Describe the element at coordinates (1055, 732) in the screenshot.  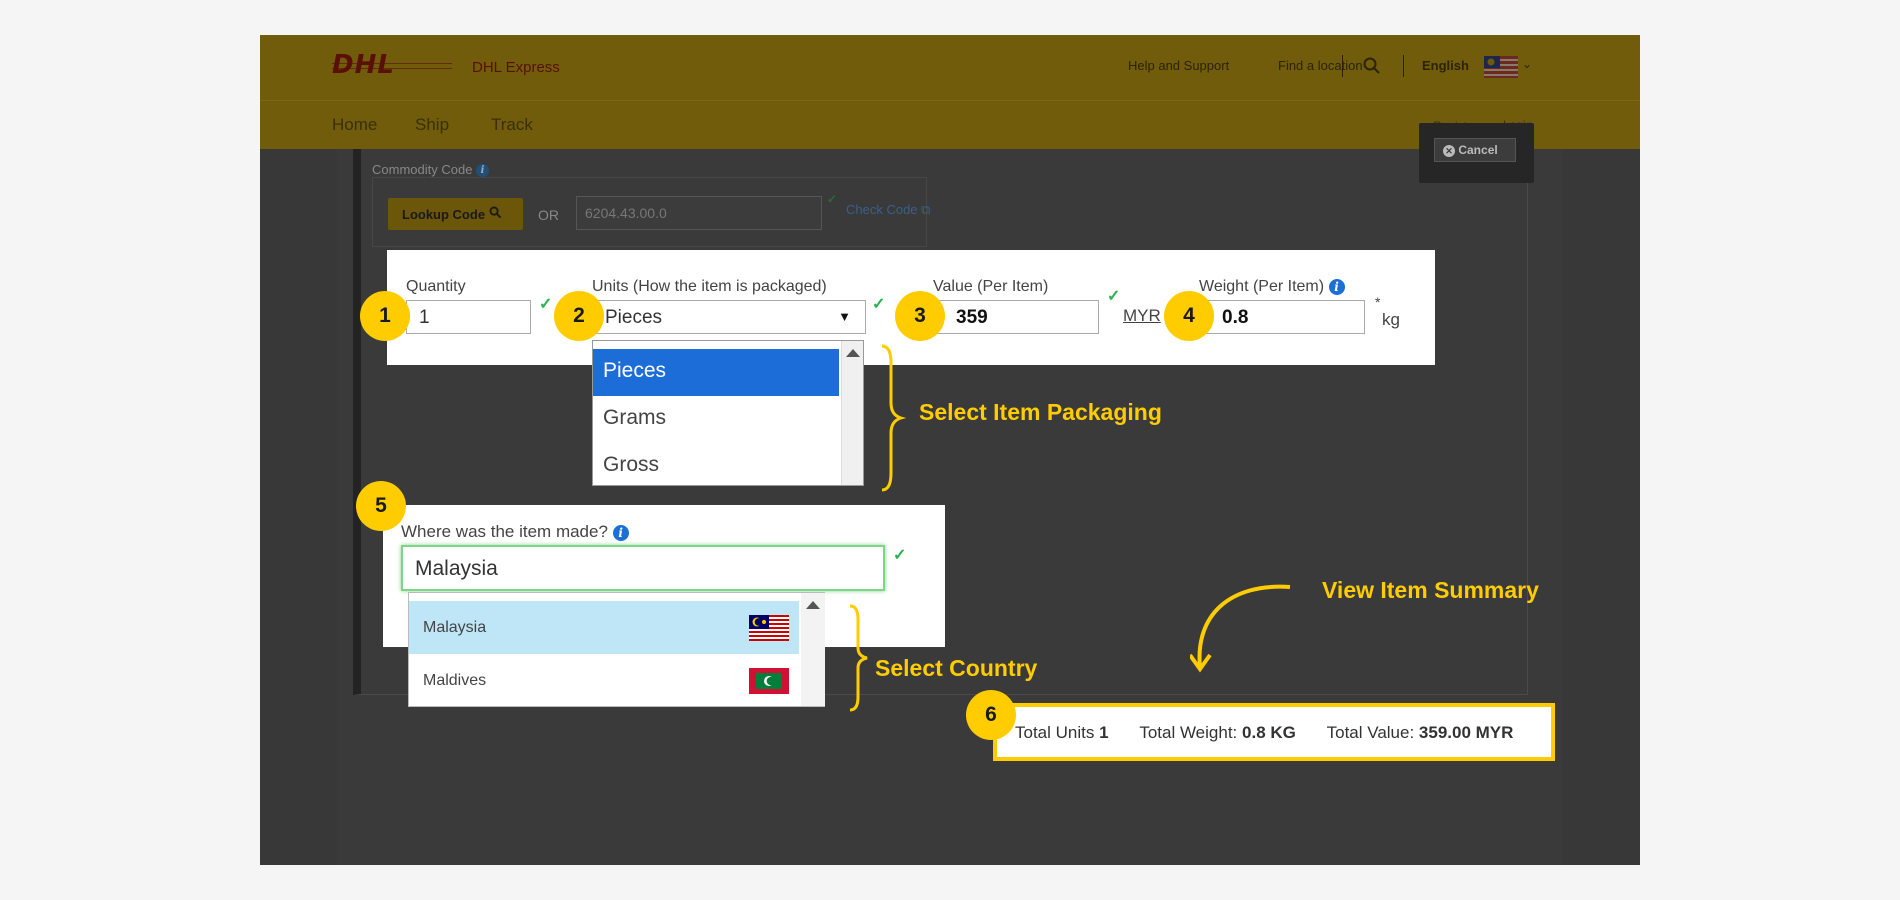
I see `total-units-label: Total Units` at that location.